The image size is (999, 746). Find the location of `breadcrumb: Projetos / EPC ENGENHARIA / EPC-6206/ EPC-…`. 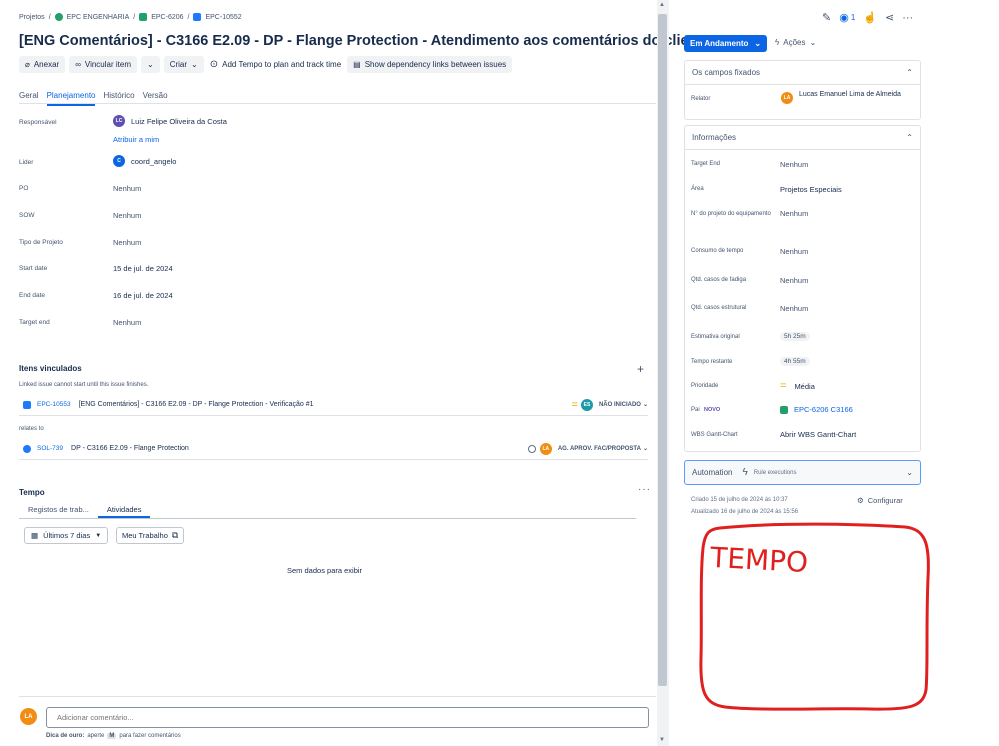

breadcrumb: Projetos / EPC ENGENHARIA / EPC-6206/ EPC-… is located at coordinates (130, 17).